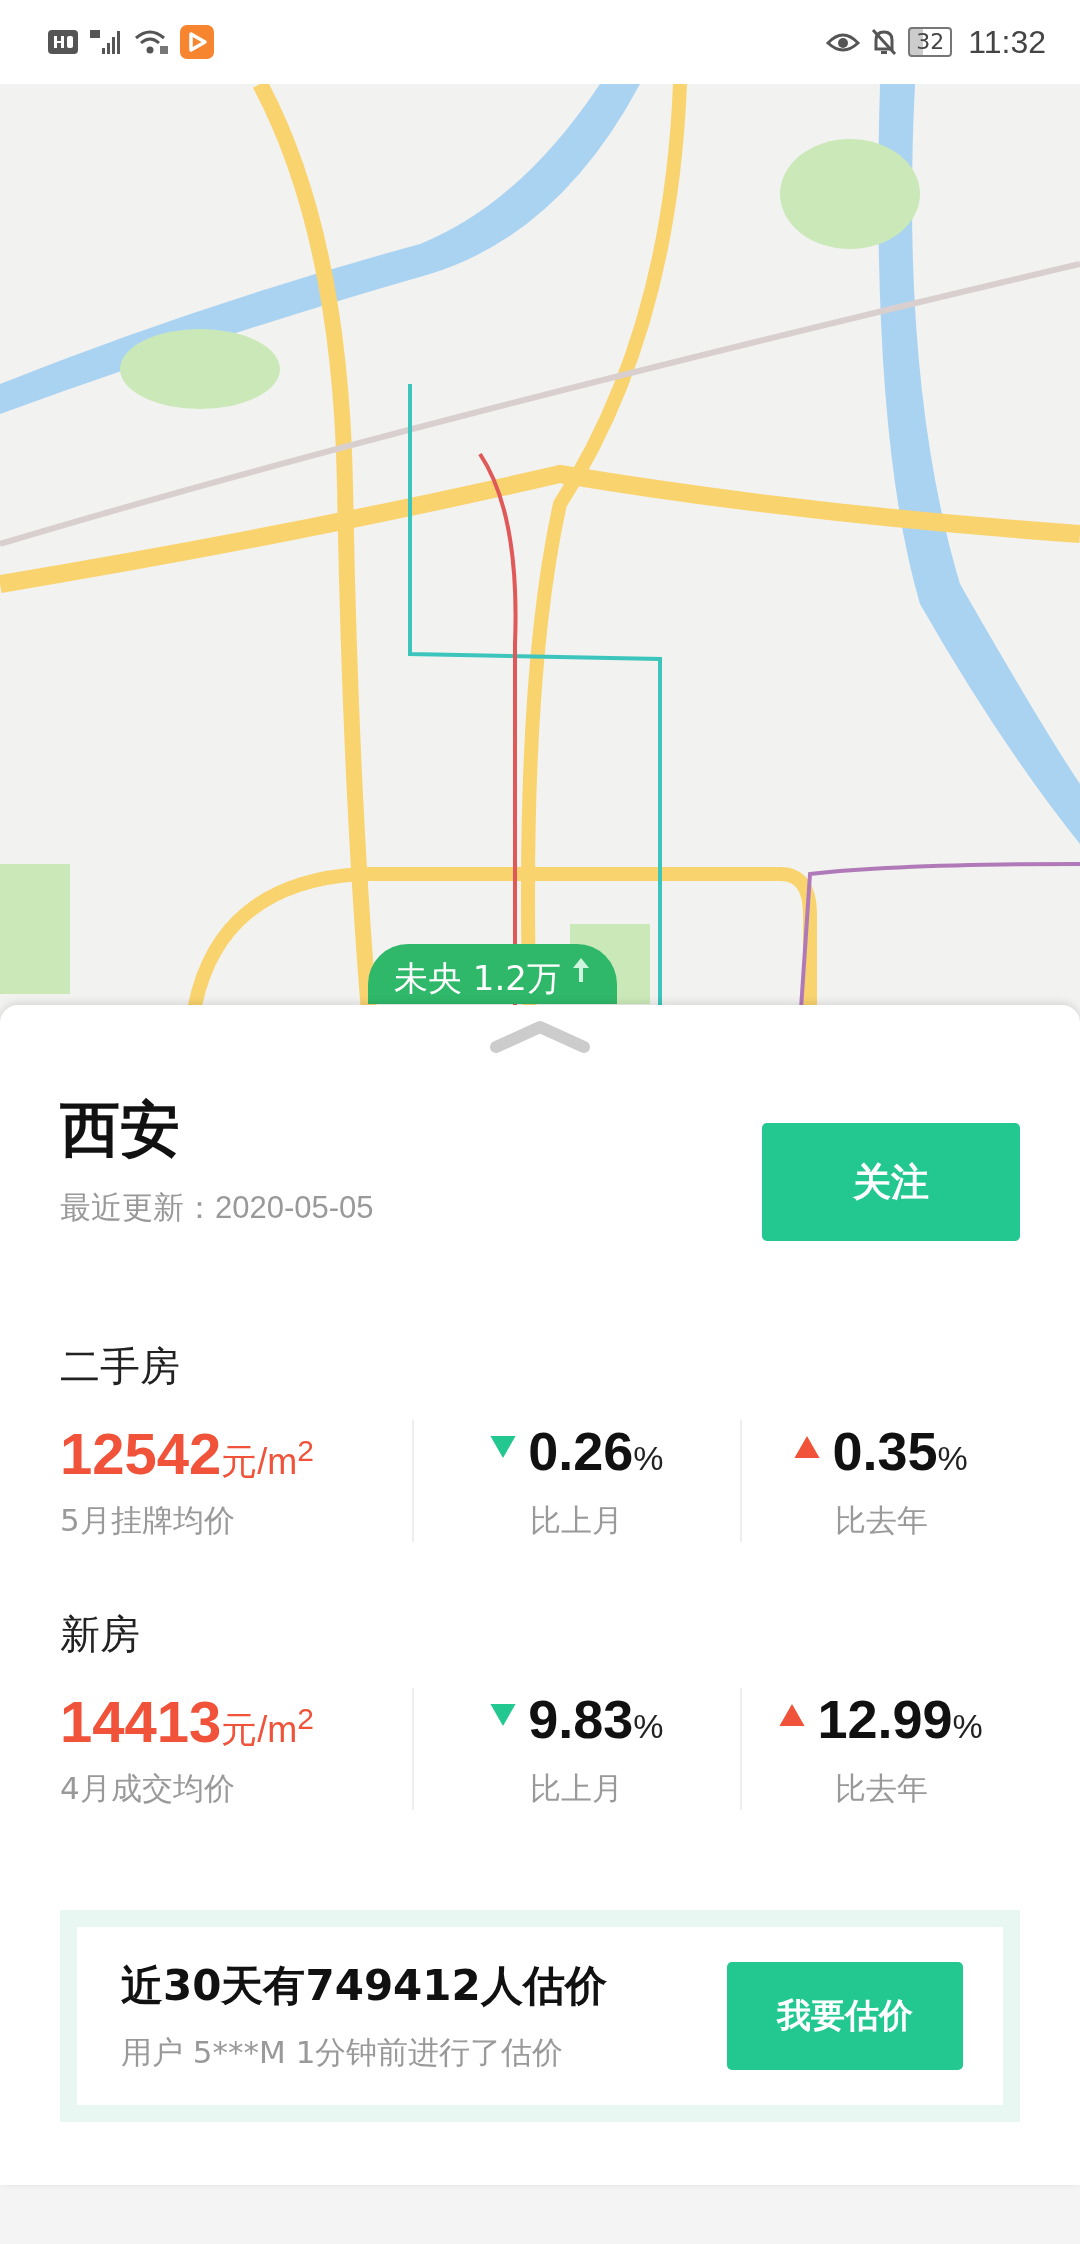  Describe the element at coordinates (930, 42) in the screenshot. I see `battery-indicator: 32` at that location.